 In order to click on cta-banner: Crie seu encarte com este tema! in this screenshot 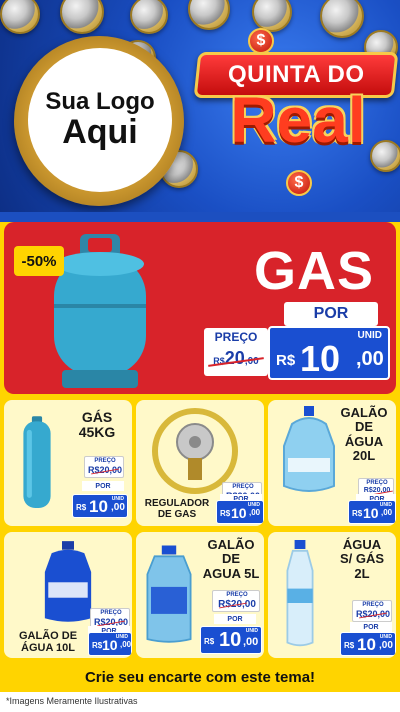, I will do `click(200, 677)`.